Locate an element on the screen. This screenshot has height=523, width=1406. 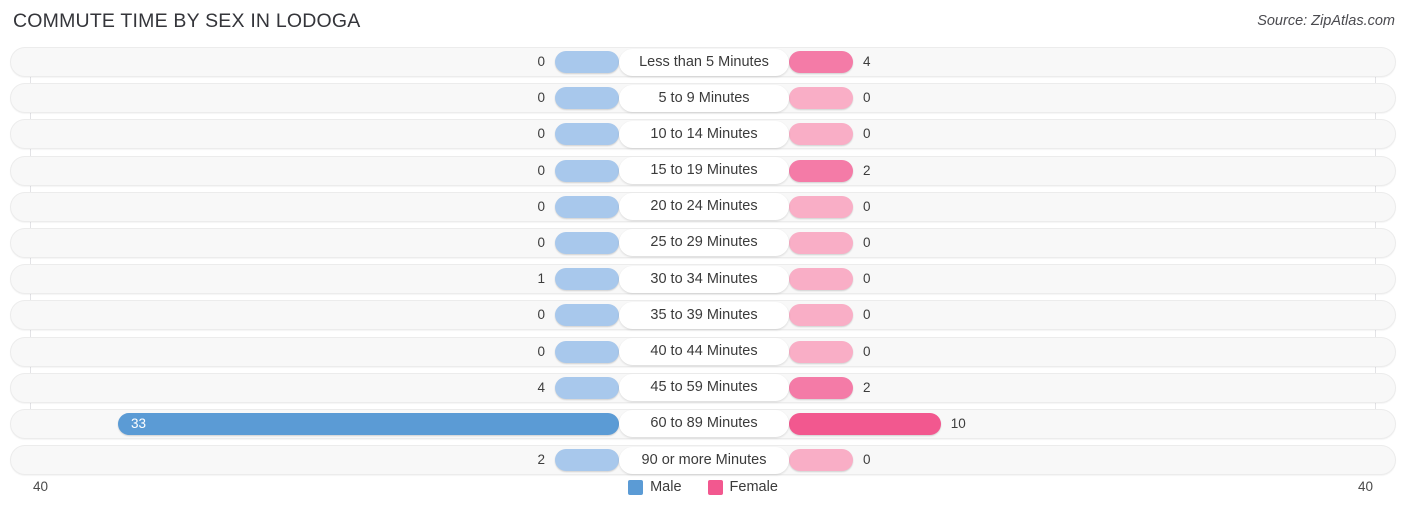
table-row: 1 0 30 to 34 Minutes is located at coordinates (703, 279).